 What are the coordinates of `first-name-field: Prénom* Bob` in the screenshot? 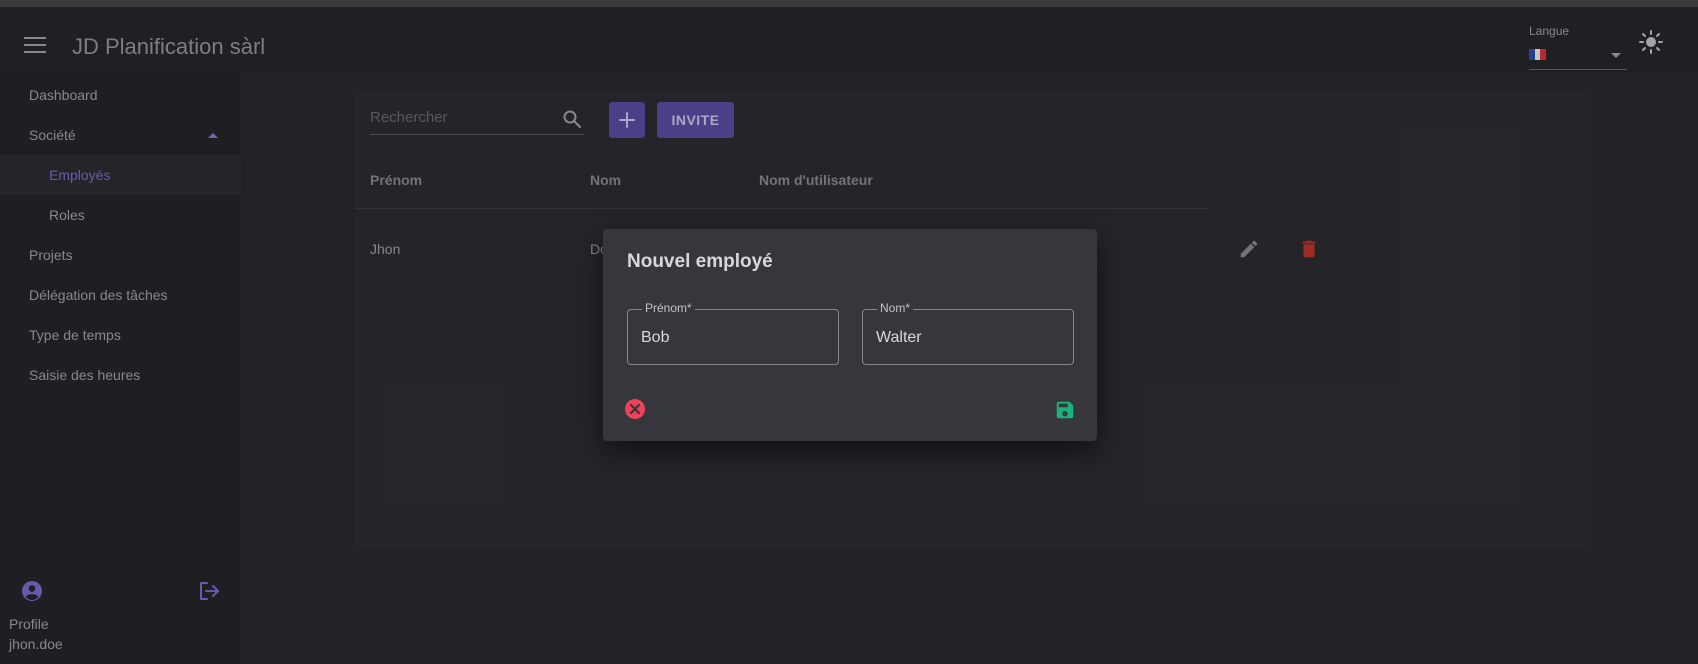 It's located at (733, 333).